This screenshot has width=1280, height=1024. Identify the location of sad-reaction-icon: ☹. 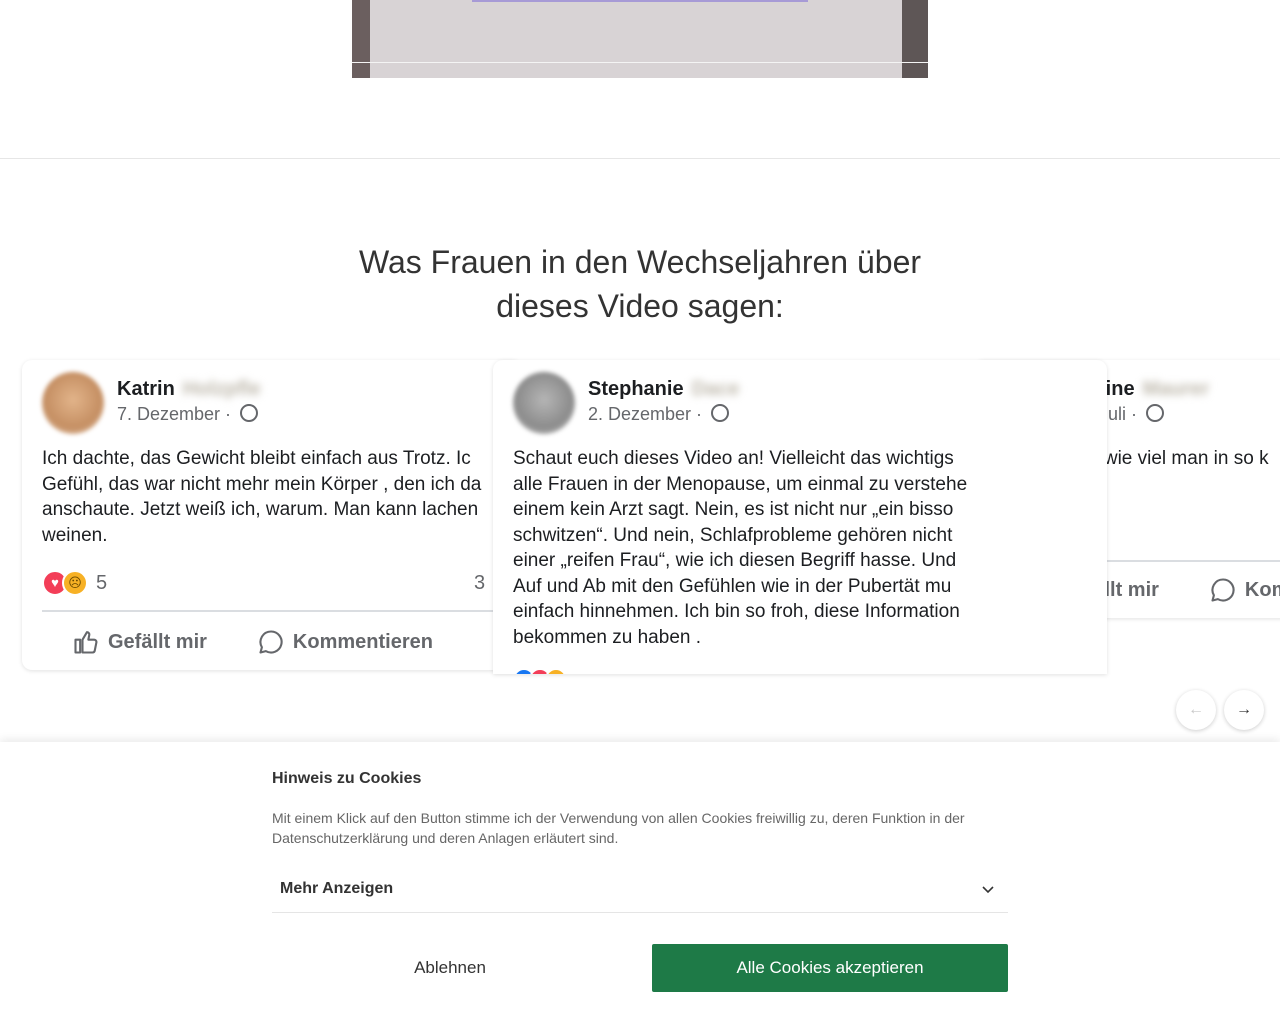
(75, 583).